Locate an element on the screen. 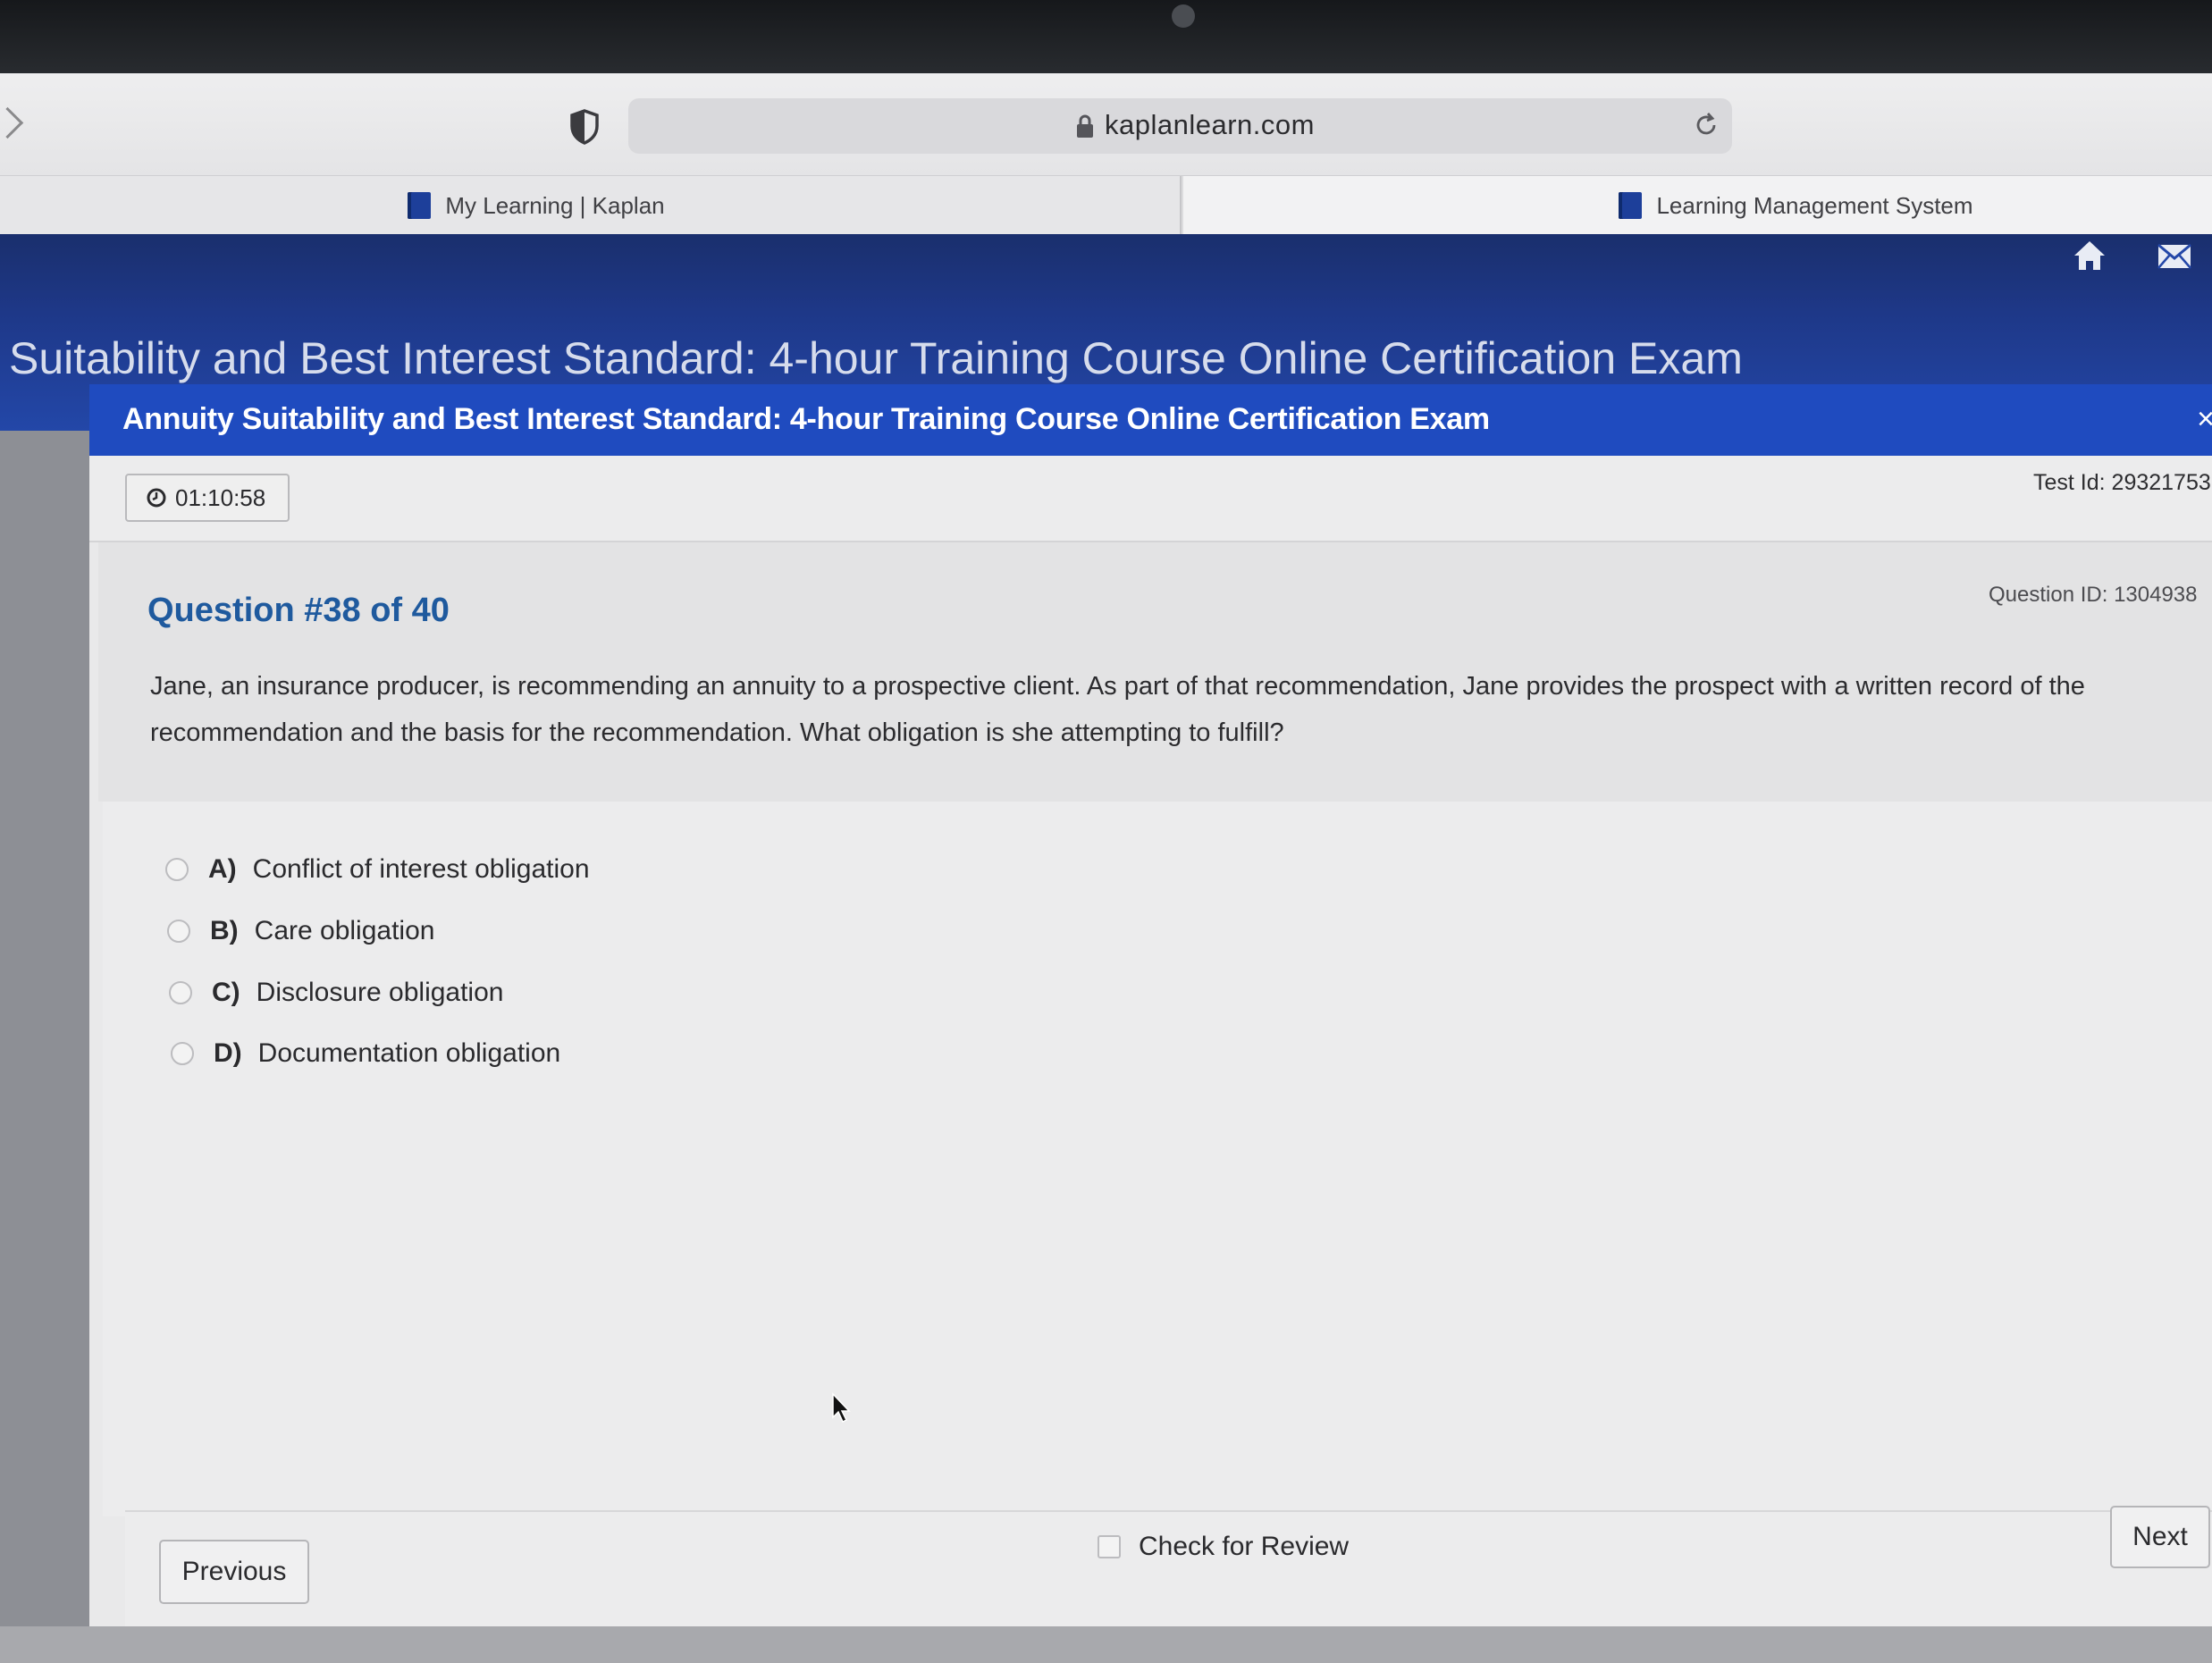 The width and height of the screenshot is (2212, 1663). address-bar: kaplanlearn.com is located at coordinates (1180, 126).